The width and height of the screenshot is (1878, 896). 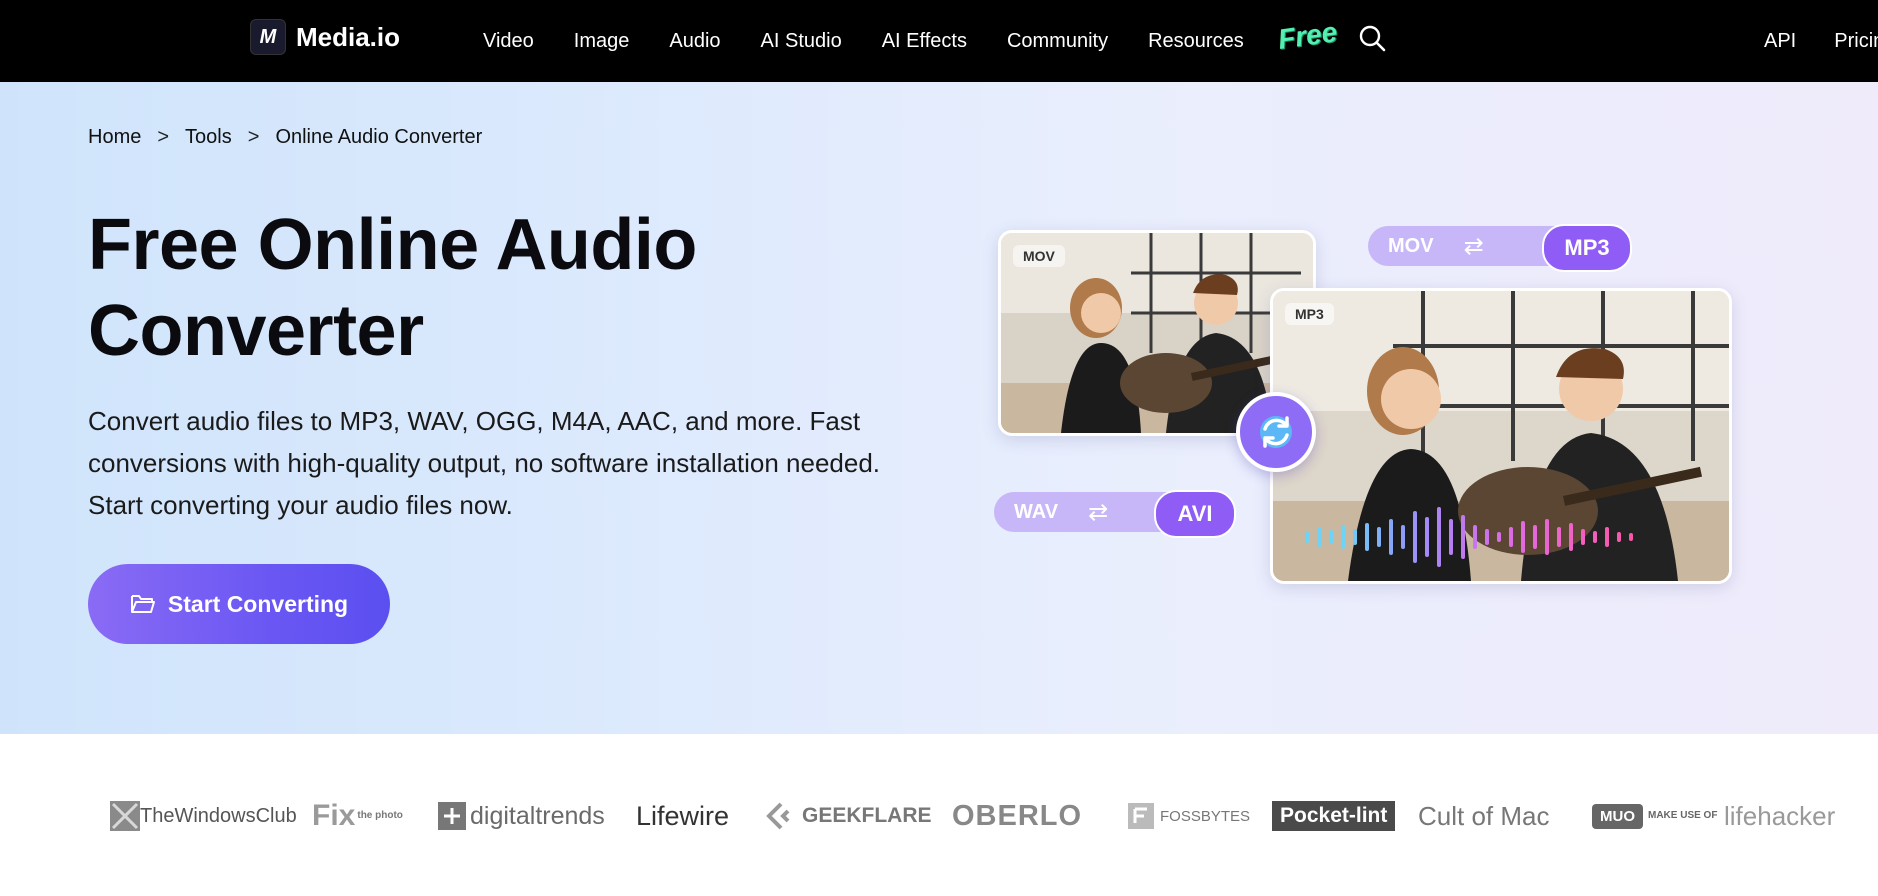 I want to click on pill-to-format: MP3, so click(x=1587, y=248).